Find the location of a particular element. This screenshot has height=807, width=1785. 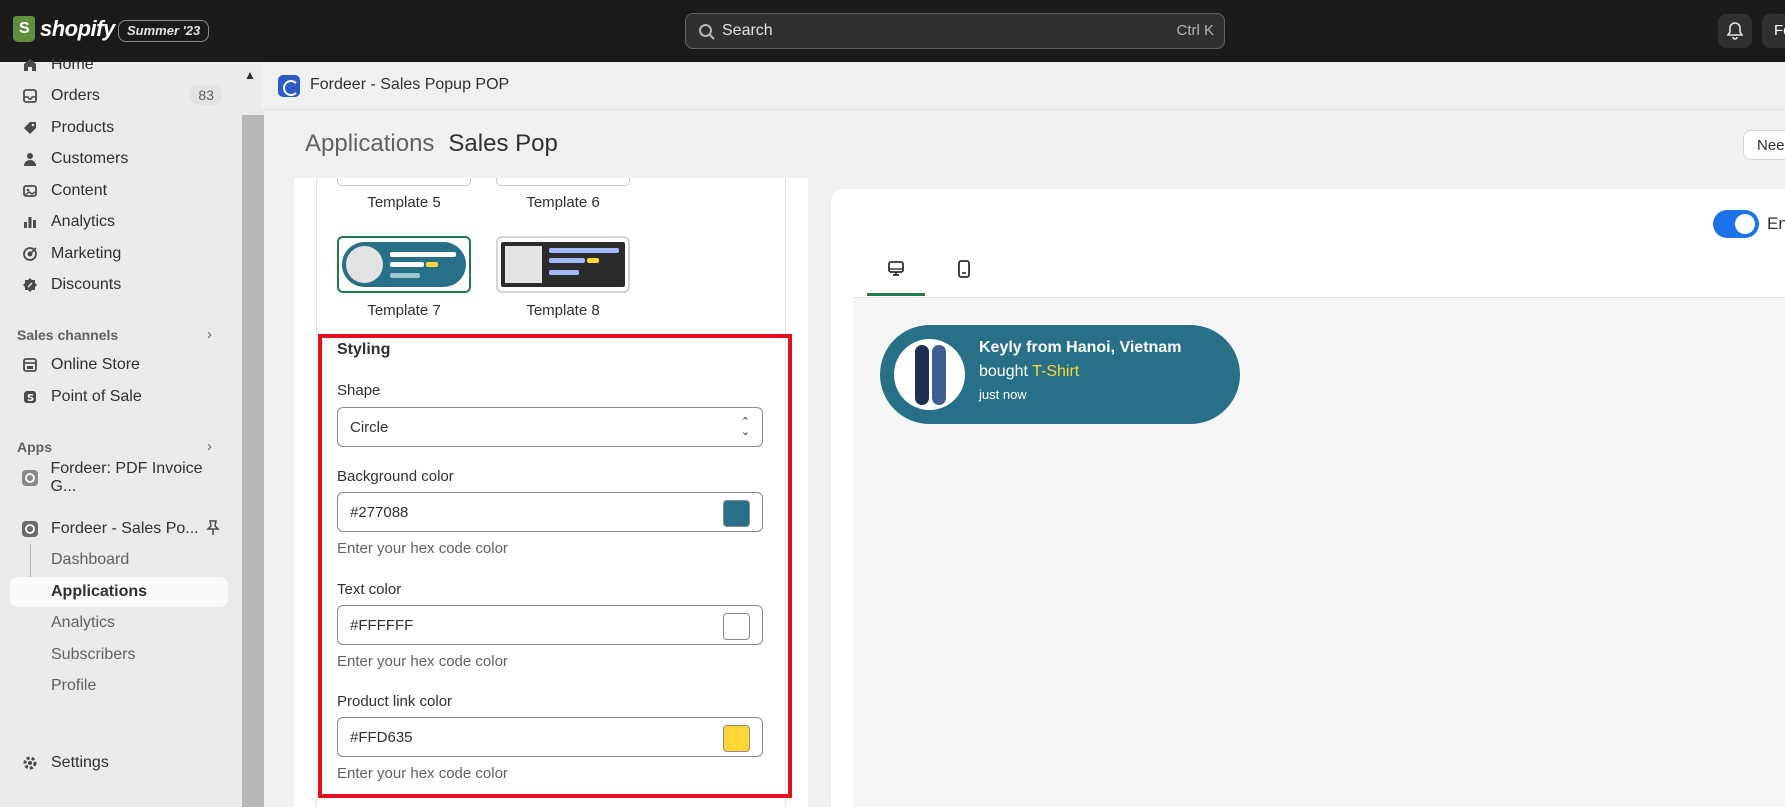

shopify-logo: shopify is located at coordinates (64, 29).